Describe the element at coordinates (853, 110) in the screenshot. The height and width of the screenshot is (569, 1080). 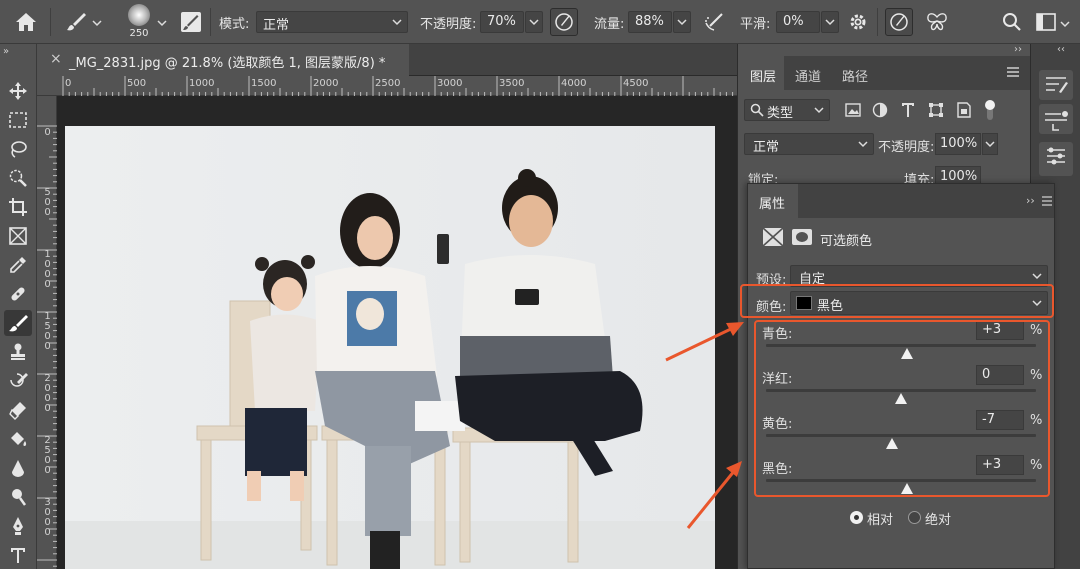
I see `filter-pixel-icon` at that location.